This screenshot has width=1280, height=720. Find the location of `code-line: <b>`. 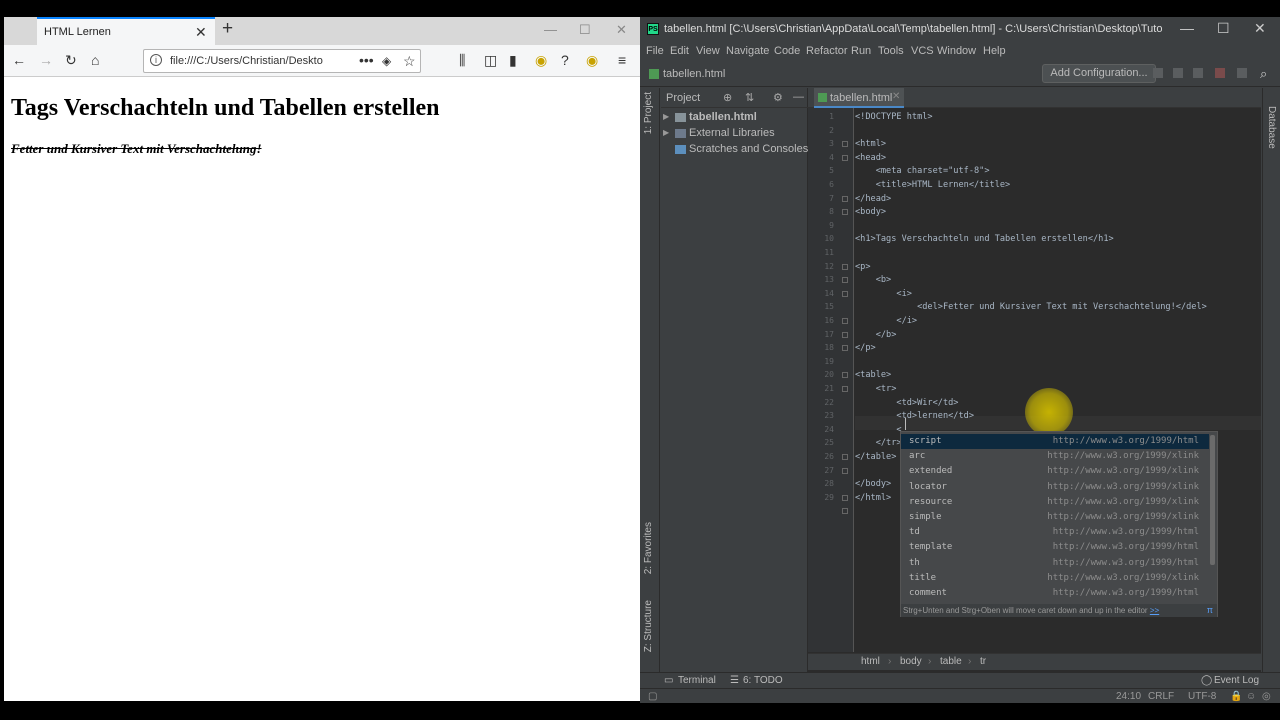

code-line: <b> is located at coordinates (1058, 280).